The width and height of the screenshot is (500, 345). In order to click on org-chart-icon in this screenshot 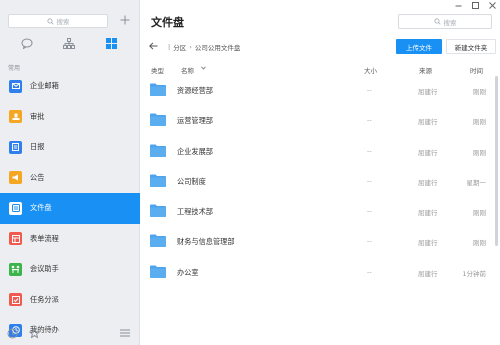, I will do `click(69, 43)`.